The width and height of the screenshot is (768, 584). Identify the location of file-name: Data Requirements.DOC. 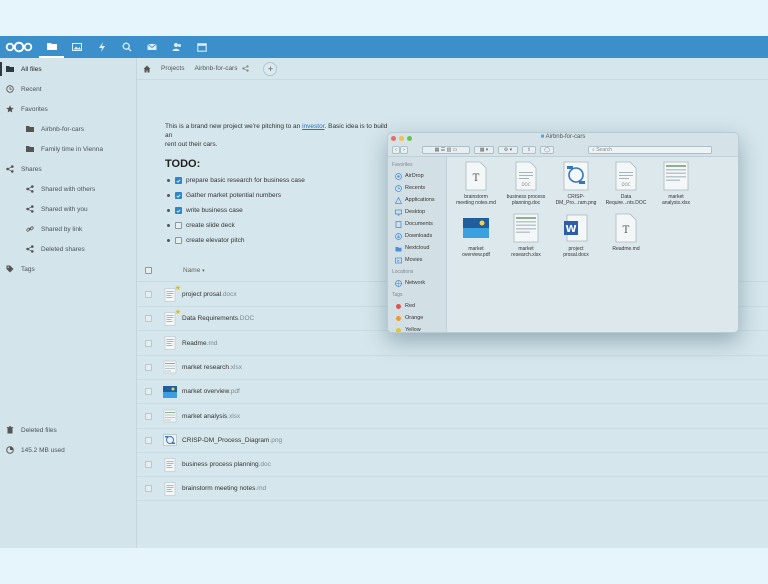
(218, 318).